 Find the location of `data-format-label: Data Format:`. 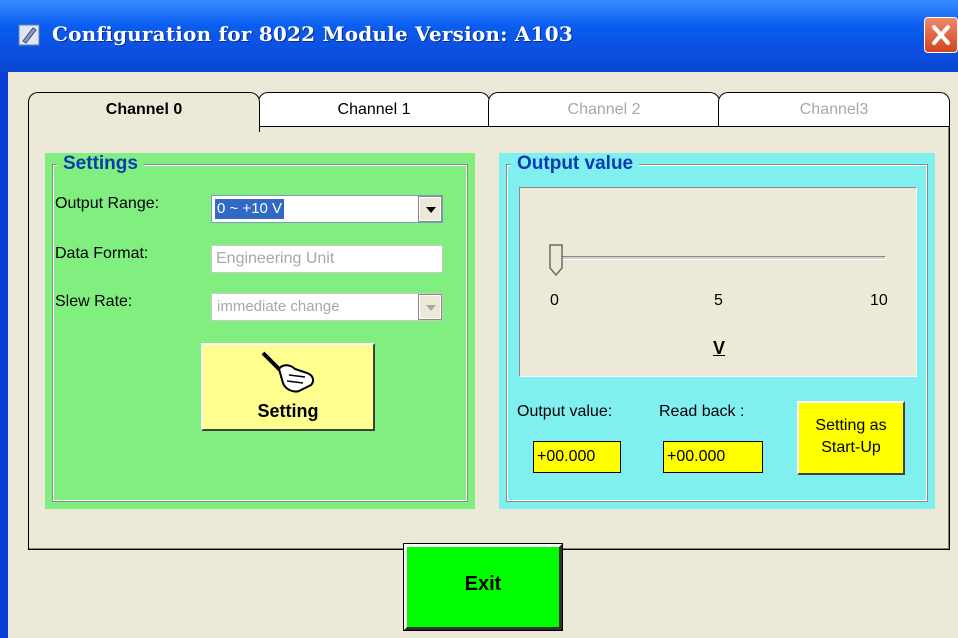

data-format-label: Data Format: is located at coordinates (102, 253).